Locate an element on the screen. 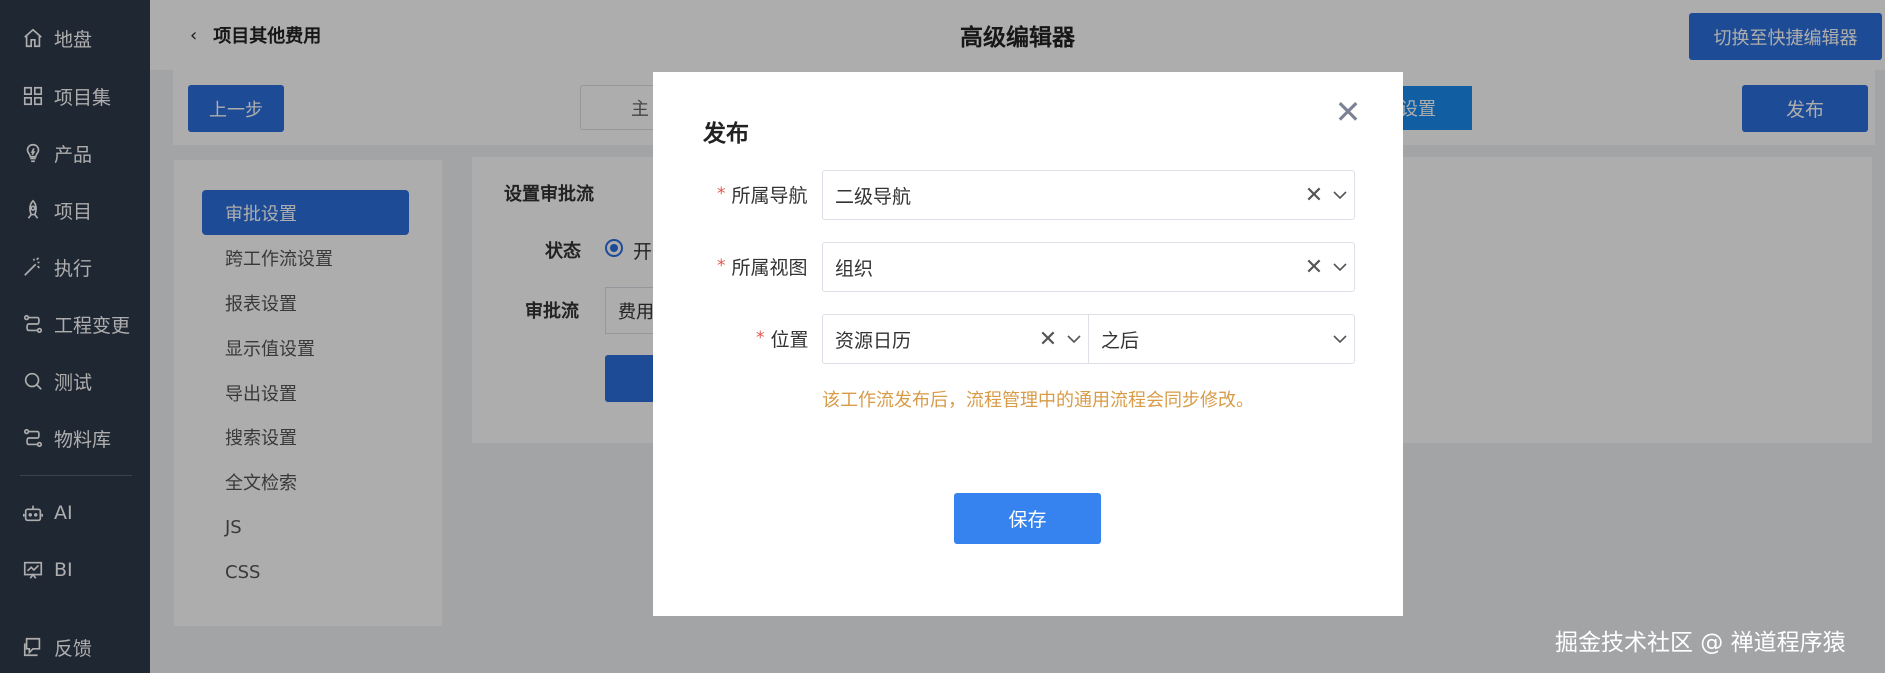 The height and width of the screenshot is (673, 1885). position-field-label: * 位置 is located at coordinates (782, 339).